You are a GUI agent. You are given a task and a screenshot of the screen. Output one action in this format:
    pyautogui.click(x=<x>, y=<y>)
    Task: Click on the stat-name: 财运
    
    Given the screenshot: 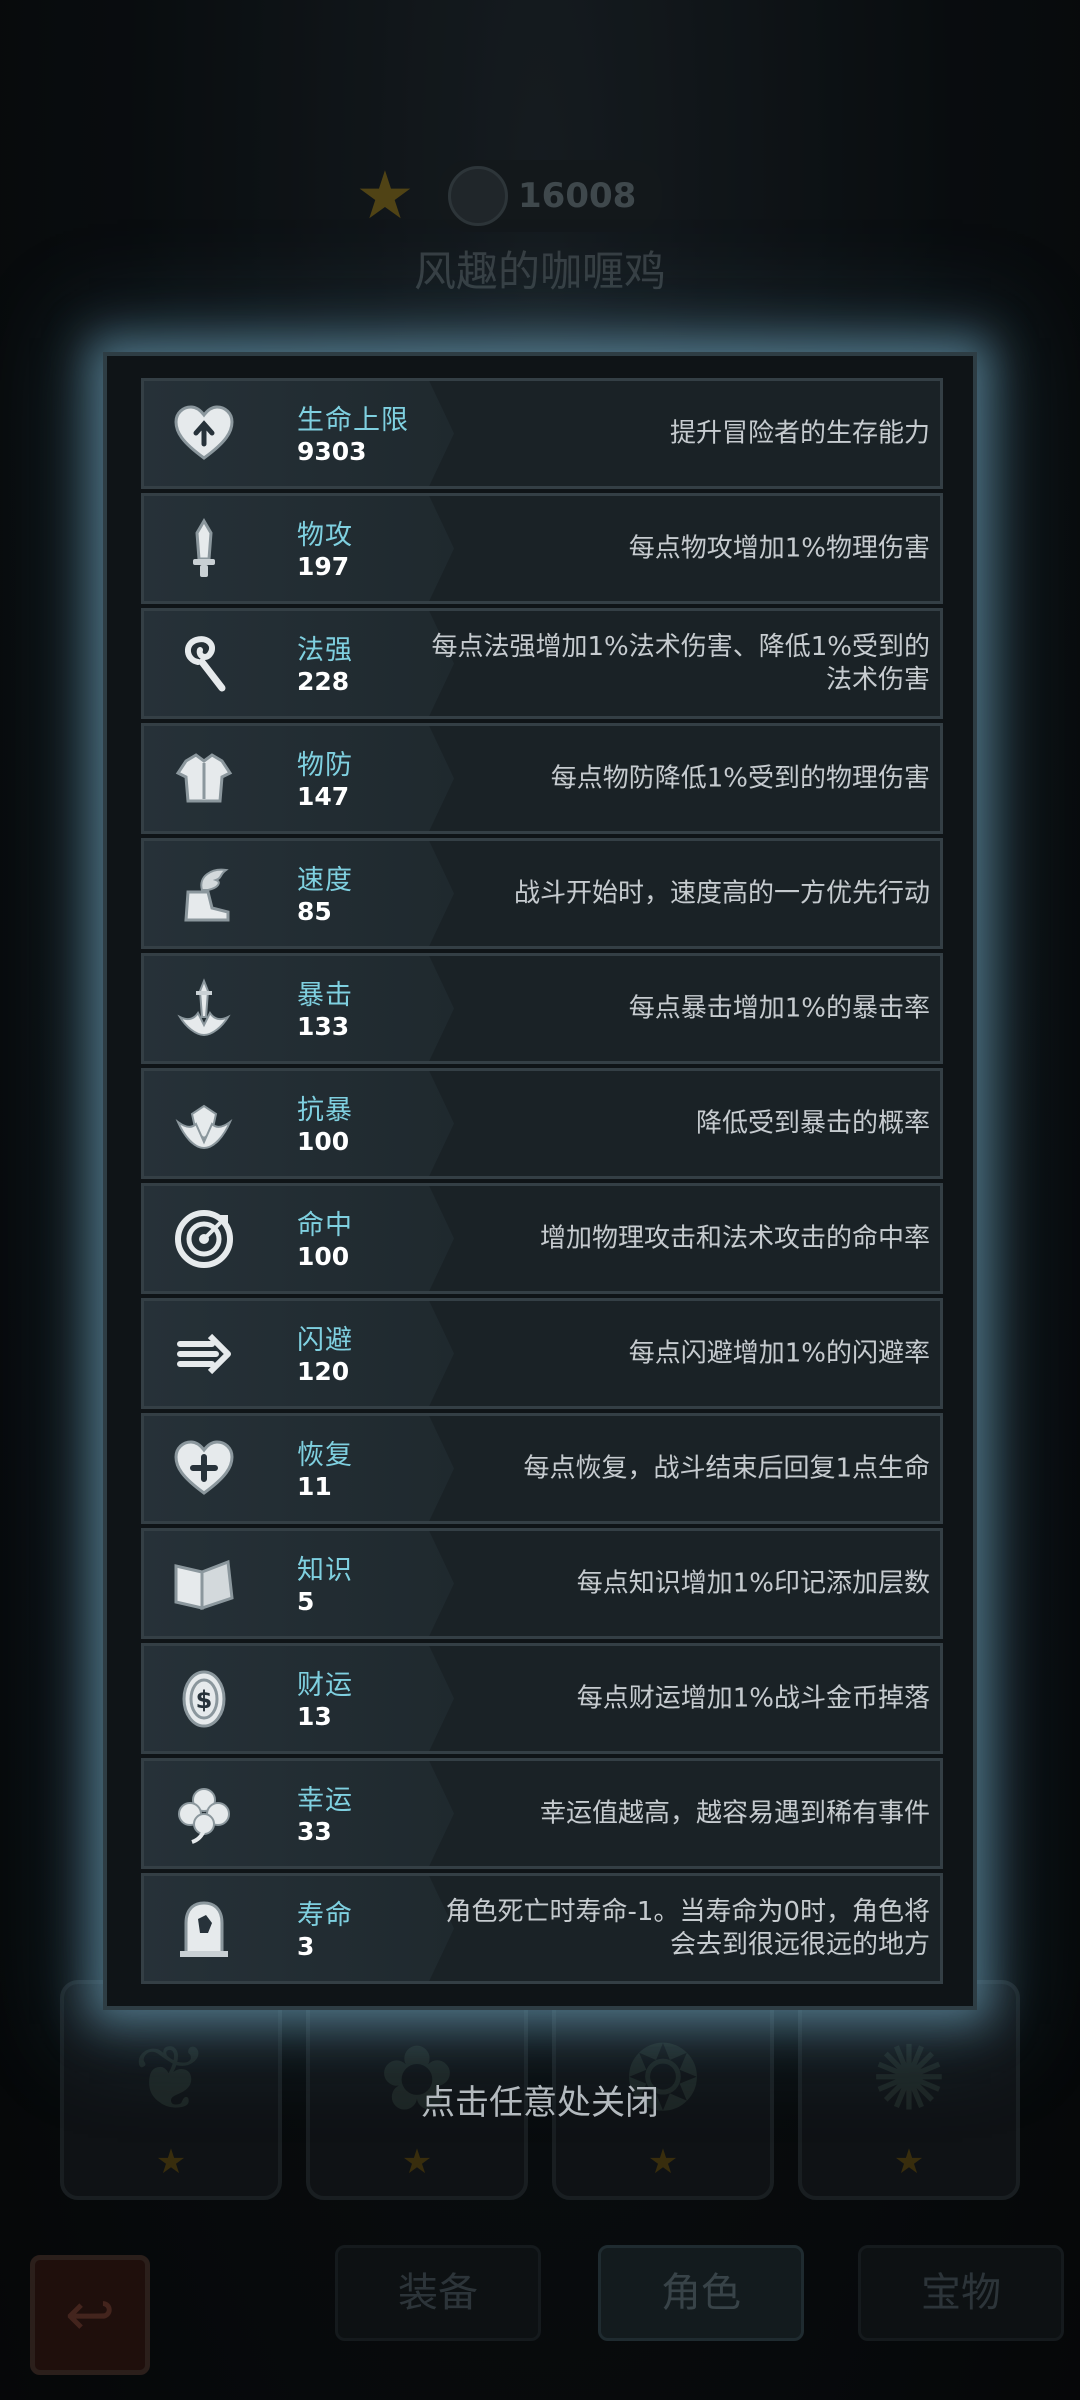 What is the action you would take?
    pyautogui.click(x=325, y=1685)
    